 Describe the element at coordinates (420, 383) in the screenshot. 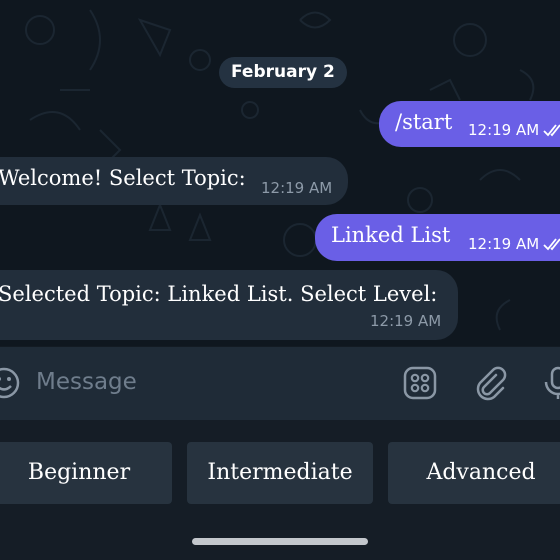

I see `bot-commands-icon` at that location.